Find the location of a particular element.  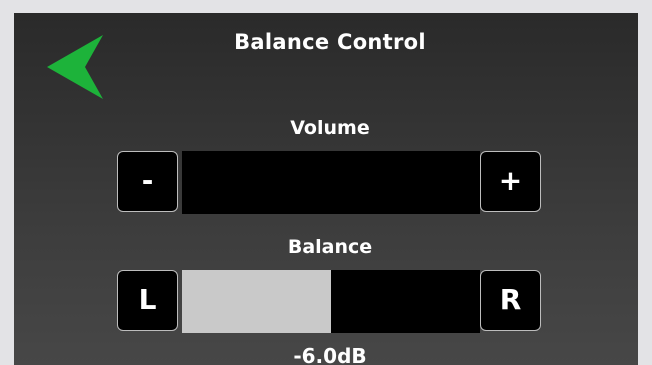

volume-slider is located at coordinates (331, 182).